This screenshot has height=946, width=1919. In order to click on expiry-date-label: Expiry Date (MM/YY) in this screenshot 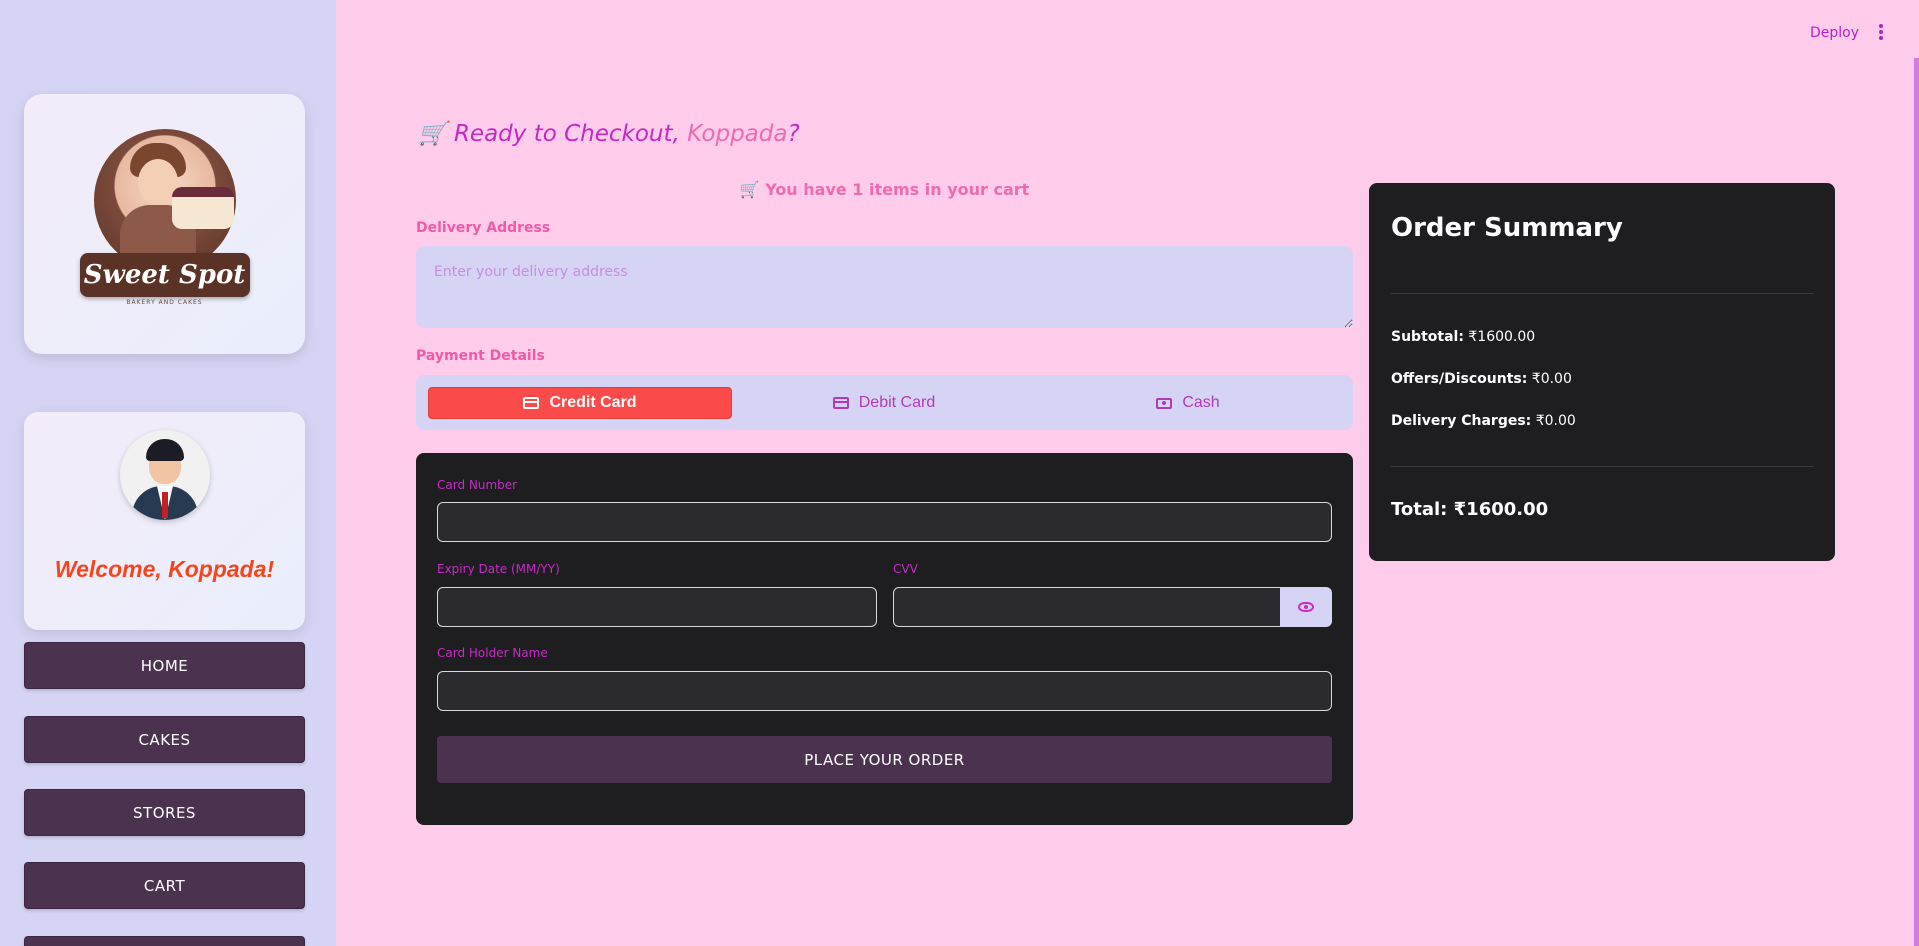, I will do `click(498, 569)`.